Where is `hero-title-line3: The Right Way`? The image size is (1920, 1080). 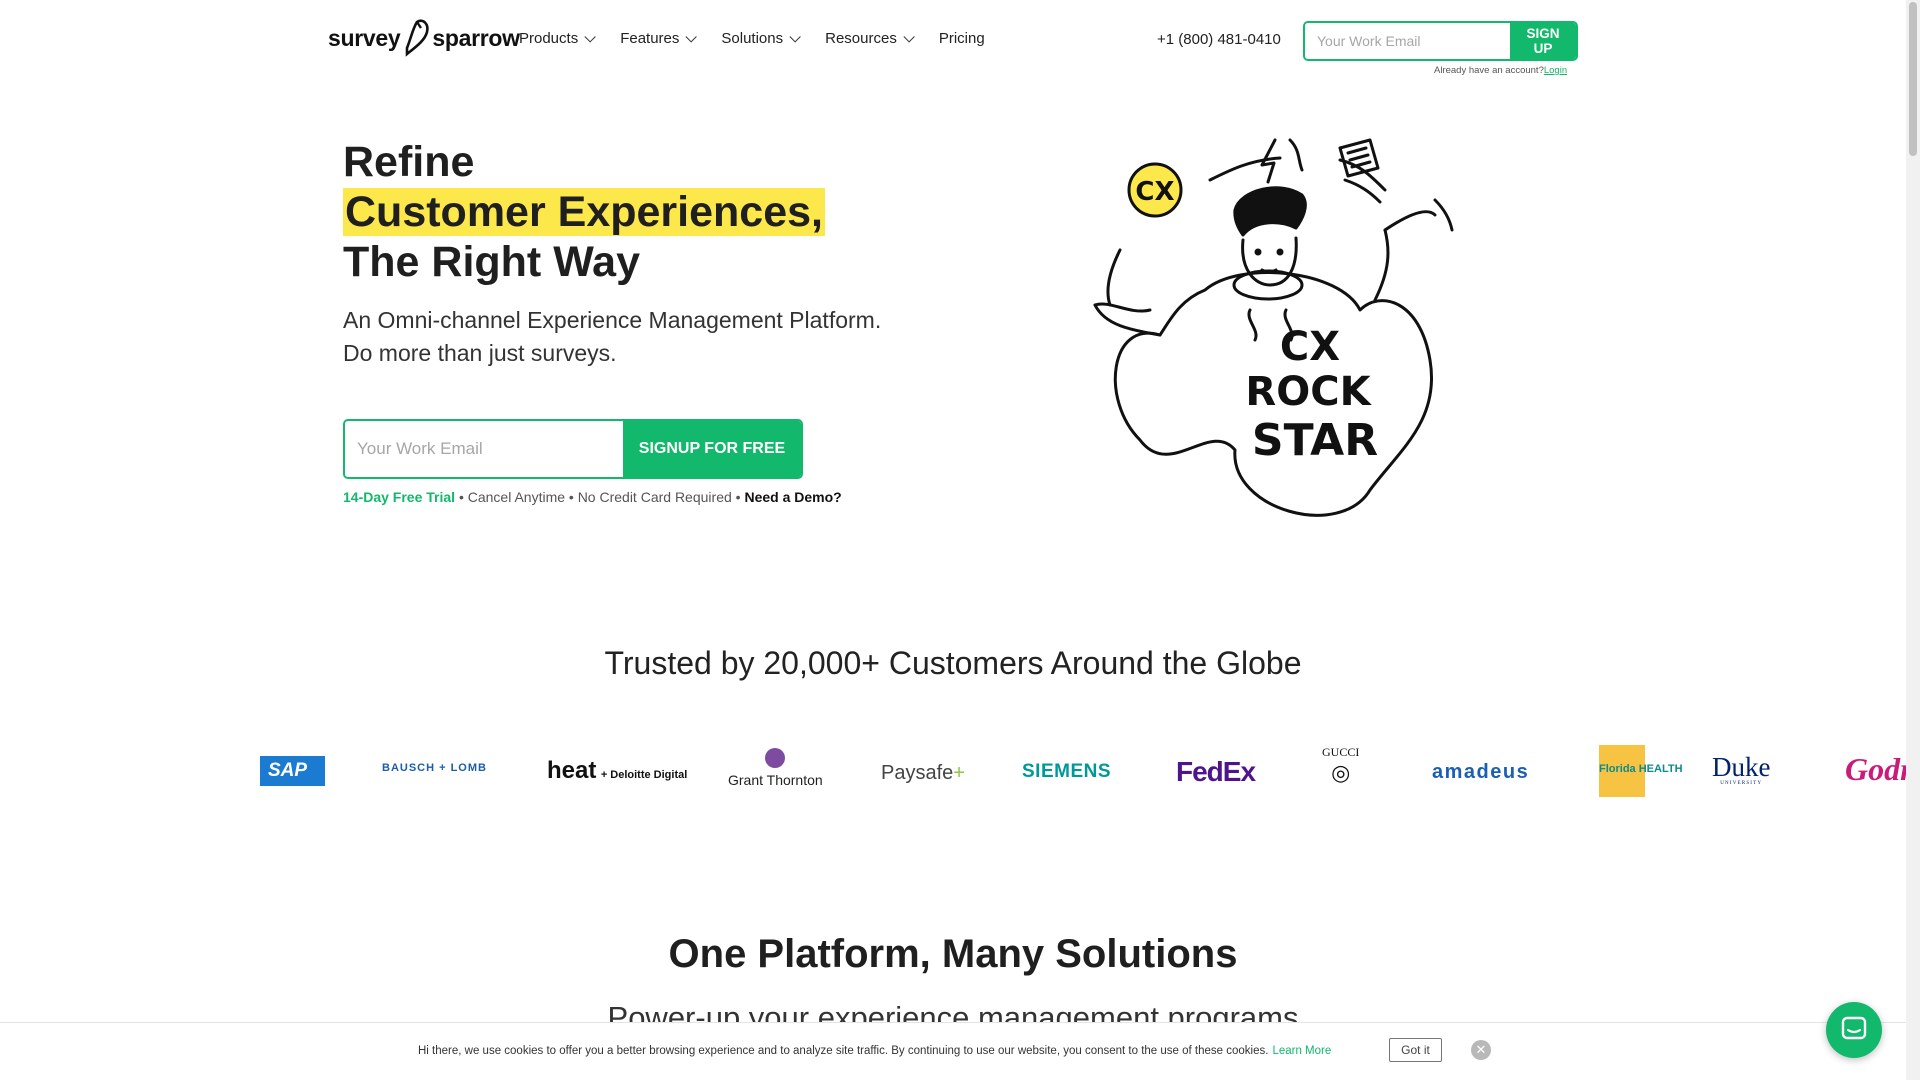 hero-title-line3: The Right Way is located at coordinates (492, 262).